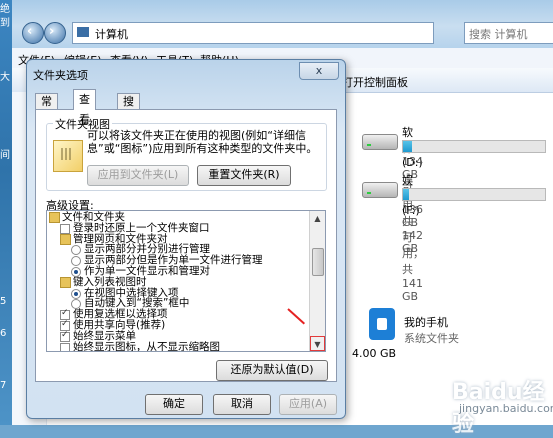 The height and width of the screenshot is (438, 553). What do you see at coordinates (317, 218) in the screenshot?
I see `scroll-up-arrow-icon: ▲` at bounding box center [317, 218].